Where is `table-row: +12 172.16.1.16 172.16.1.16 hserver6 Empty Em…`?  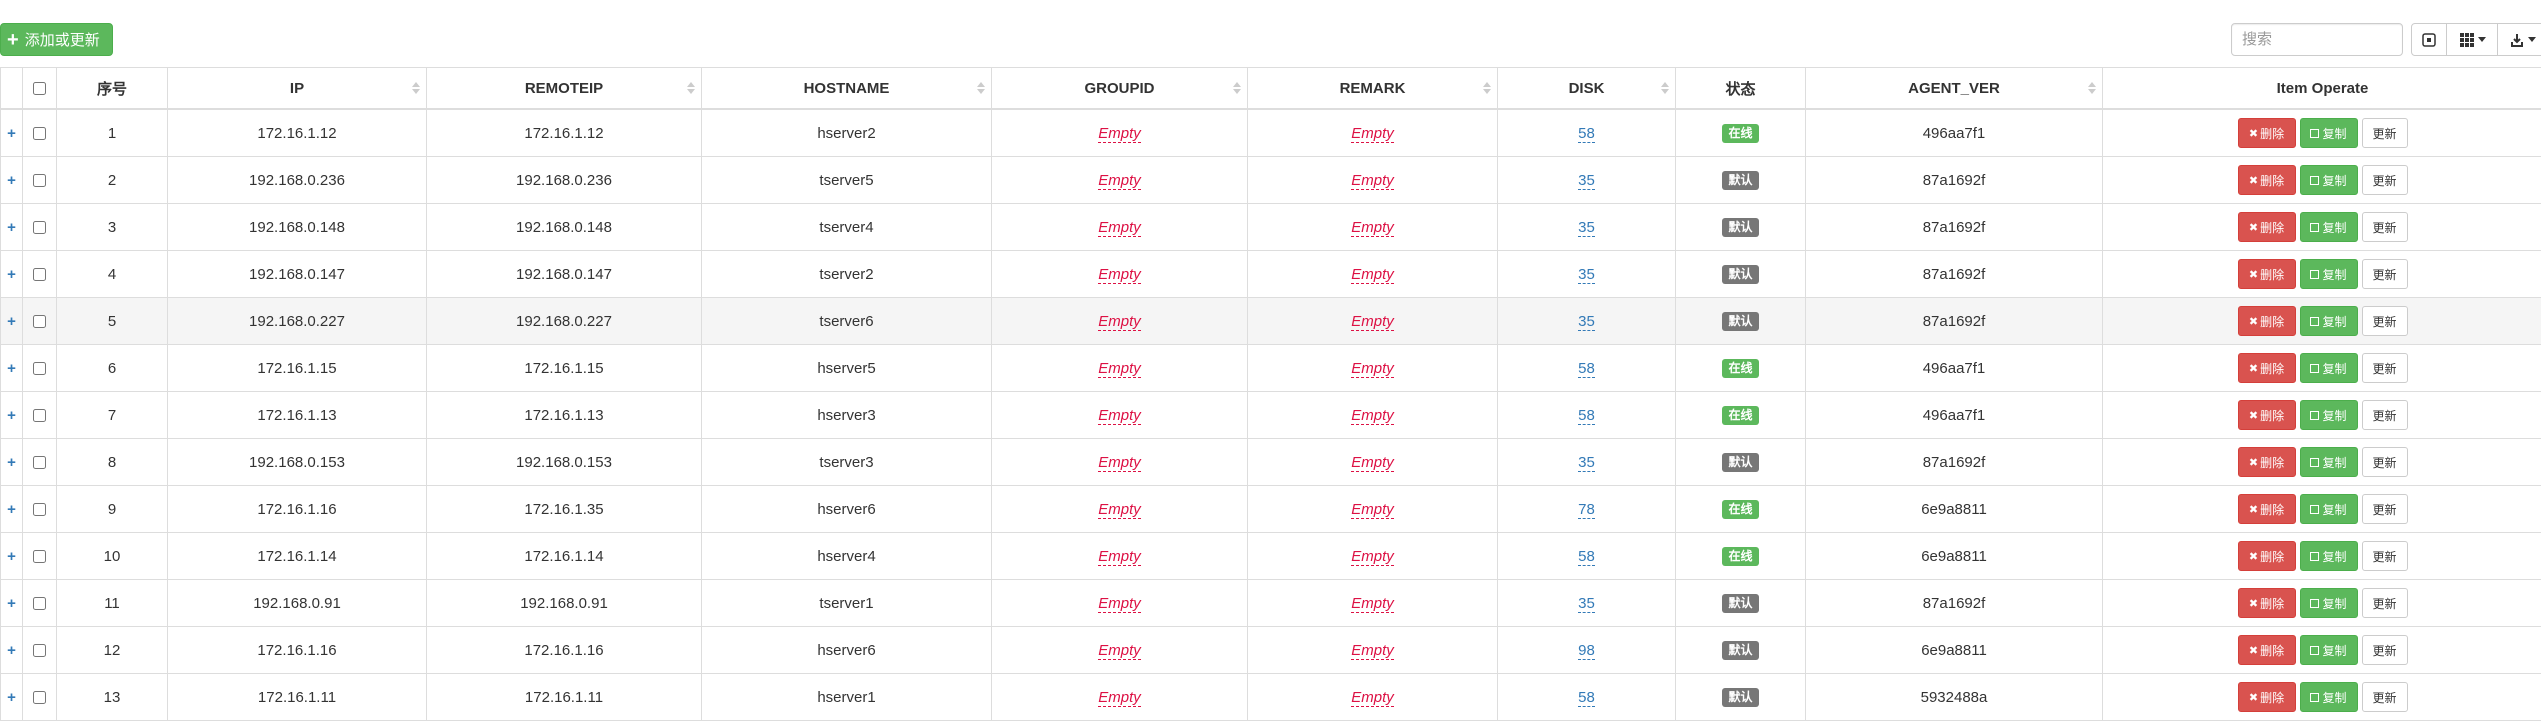 table-row: +12 172.16.1.16 172.16.1.16 hserver6 Empty Em… is located at coordinates (1270, 650).